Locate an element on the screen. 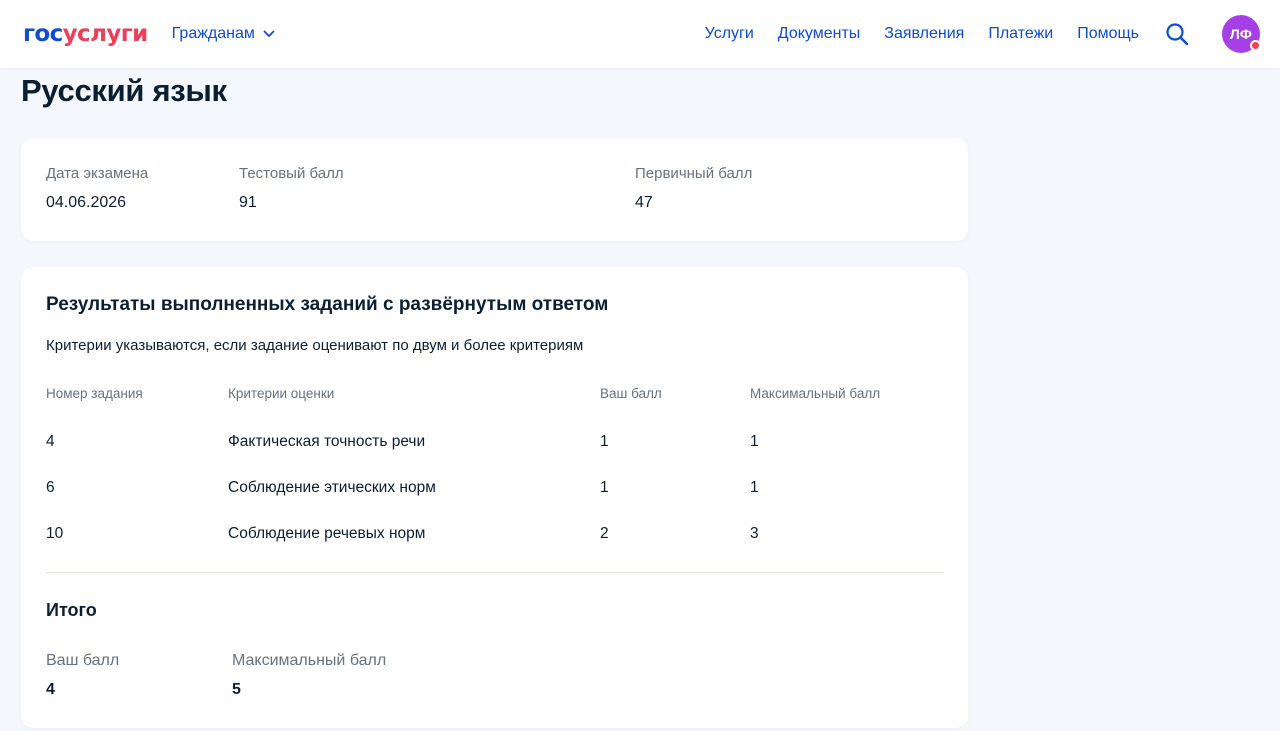 The image size is (1280, 731). test-score-value: 91 is located at coordinates (248, 202).